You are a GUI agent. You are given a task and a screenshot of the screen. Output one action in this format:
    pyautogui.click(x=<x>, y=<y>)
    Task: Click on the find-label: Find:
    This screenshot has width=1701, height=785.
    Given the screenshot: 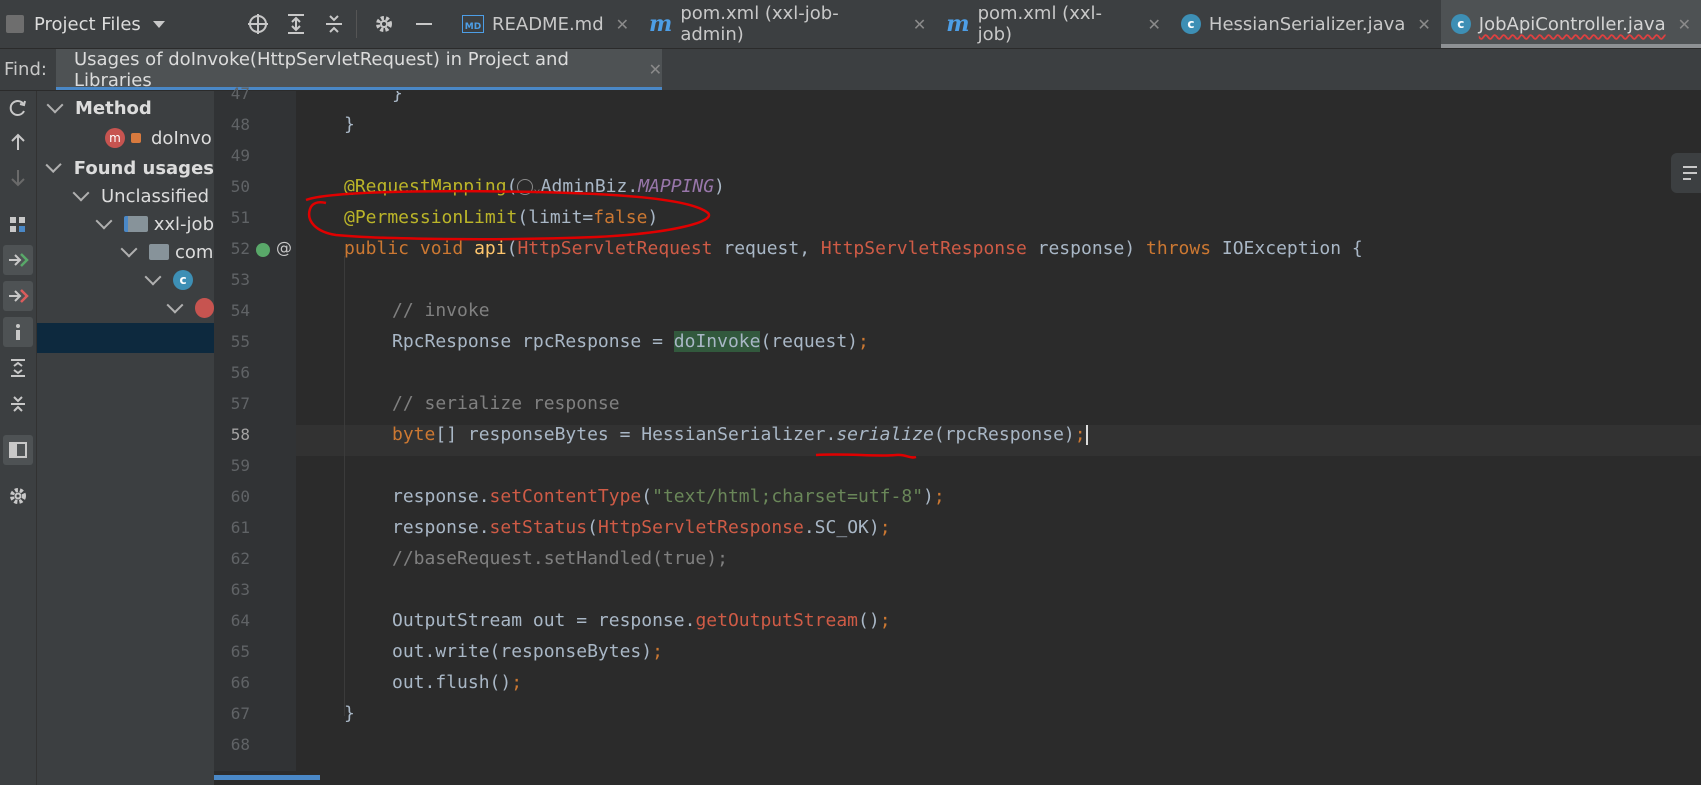 What is the action you would take?
    pyautogui.click(x=25, y=69)
    